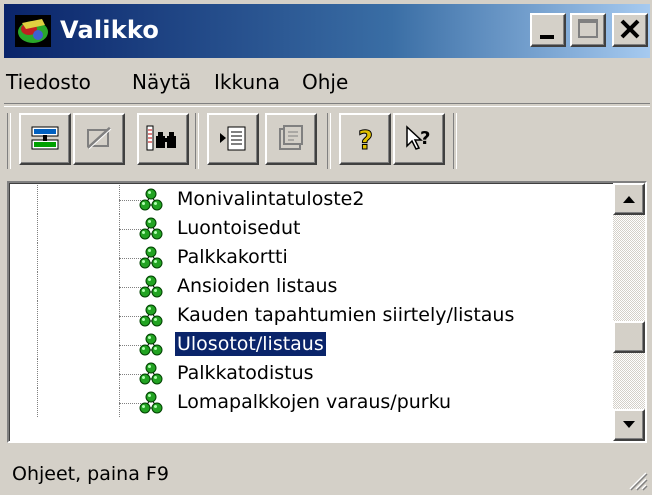 Image resolution: width=652 pixels, height=495 pixels. What do you see at coordinates (629, 337) in the screenshot?
I see `scroll-thumb` at bounding box center [629, 337].